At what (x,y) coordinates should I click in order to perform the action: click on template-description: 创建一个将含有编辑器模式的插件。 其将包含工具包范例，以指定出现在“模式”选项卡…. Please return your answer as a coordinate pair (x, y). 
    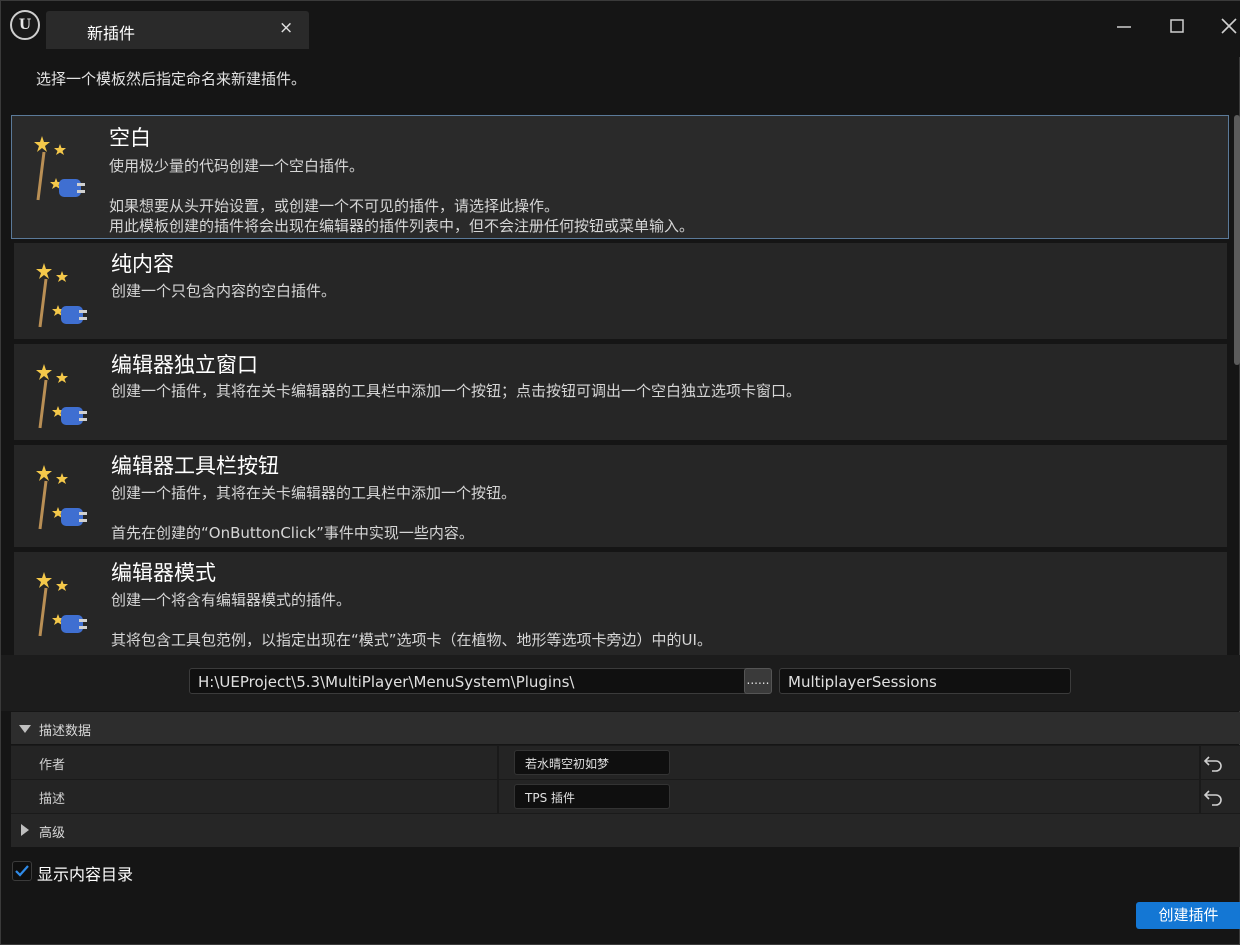
    Looking at the image, I should click on (411, 620).